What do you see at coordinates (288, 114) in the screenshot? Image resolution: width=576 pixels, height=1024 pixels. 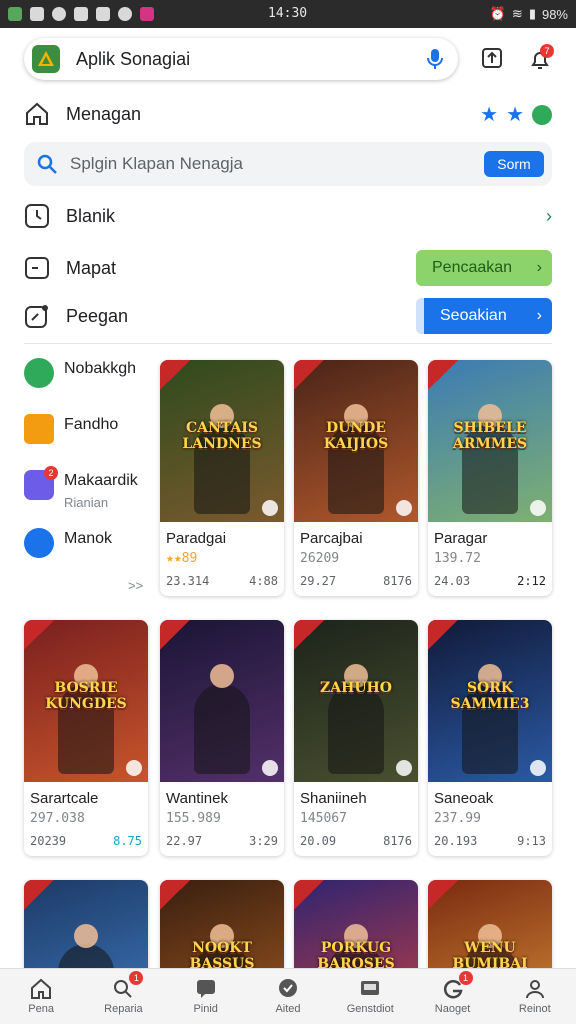 I see `home-row: Menagan ★ ★` at bounding box center [288, 114].